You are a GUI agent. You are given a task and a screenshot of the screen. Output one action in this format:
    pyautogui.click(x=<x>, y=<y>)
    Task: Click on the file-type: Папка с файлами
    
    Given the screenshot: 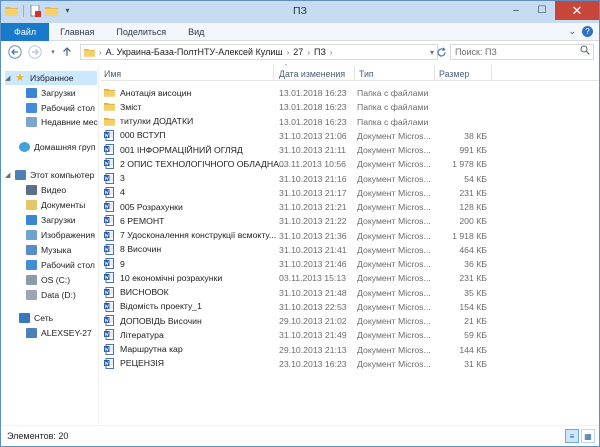 What is the action you would take?
    pyautogui.click(x=393, y=121)
    